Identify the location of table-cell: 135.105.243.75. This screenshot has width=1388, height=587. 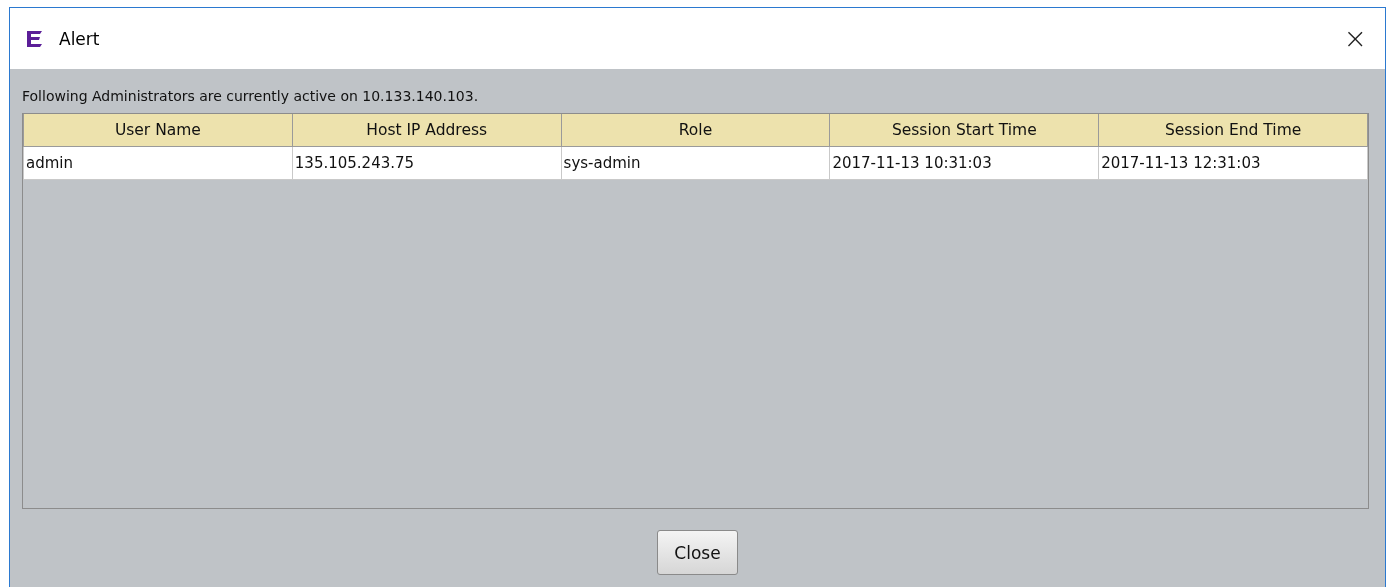
(427, 163).